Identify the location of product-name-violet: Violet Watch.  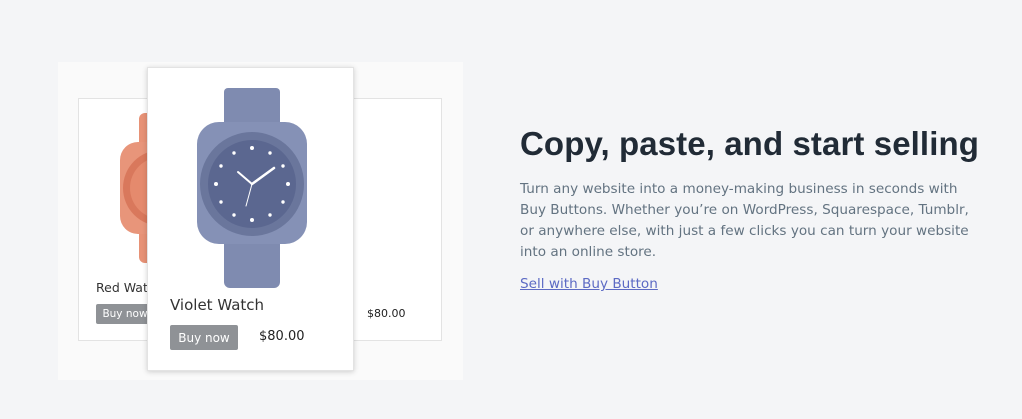
(217, 305).